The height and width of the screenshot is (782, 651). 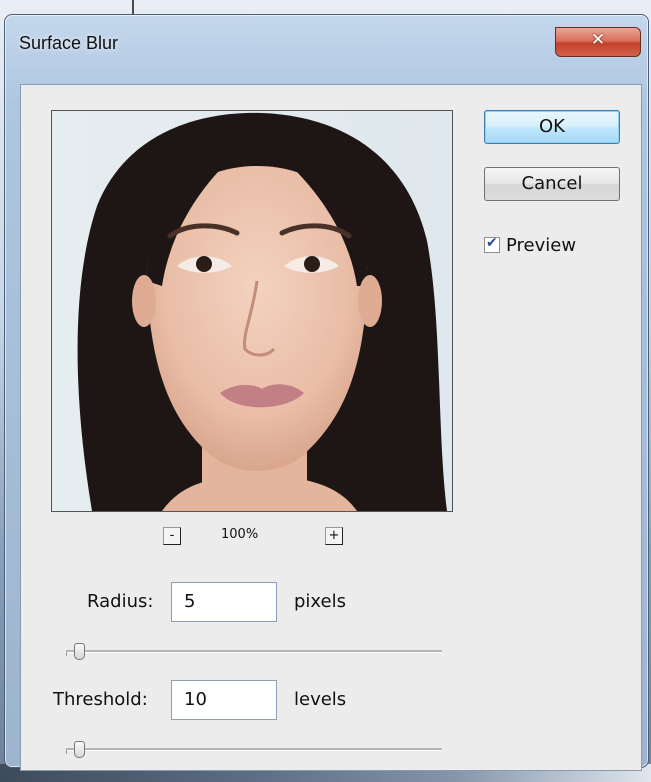 What do you see at coordinates (552, 127) in the screenshot?
I see `ok-button: OK` at bounding box center [552, 127].